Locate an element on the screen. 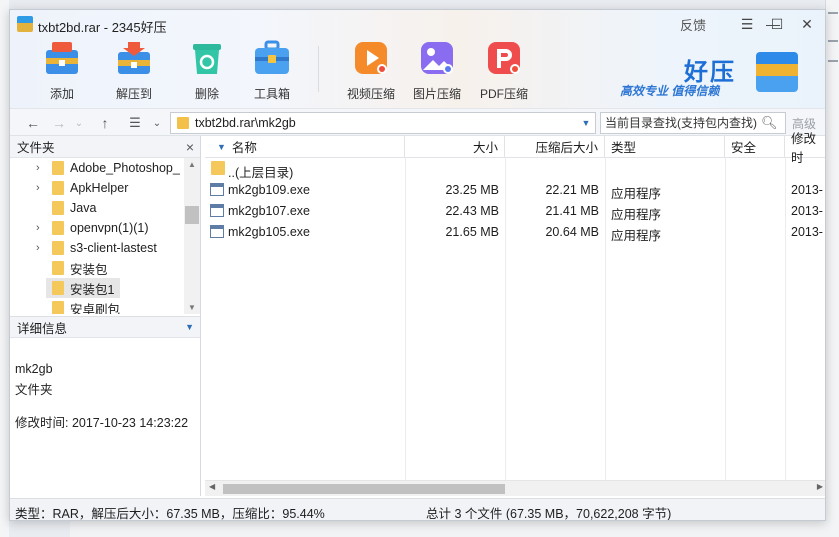  view-mode-dropdown-icon: ⌄ is located at coordinates (157, 123).